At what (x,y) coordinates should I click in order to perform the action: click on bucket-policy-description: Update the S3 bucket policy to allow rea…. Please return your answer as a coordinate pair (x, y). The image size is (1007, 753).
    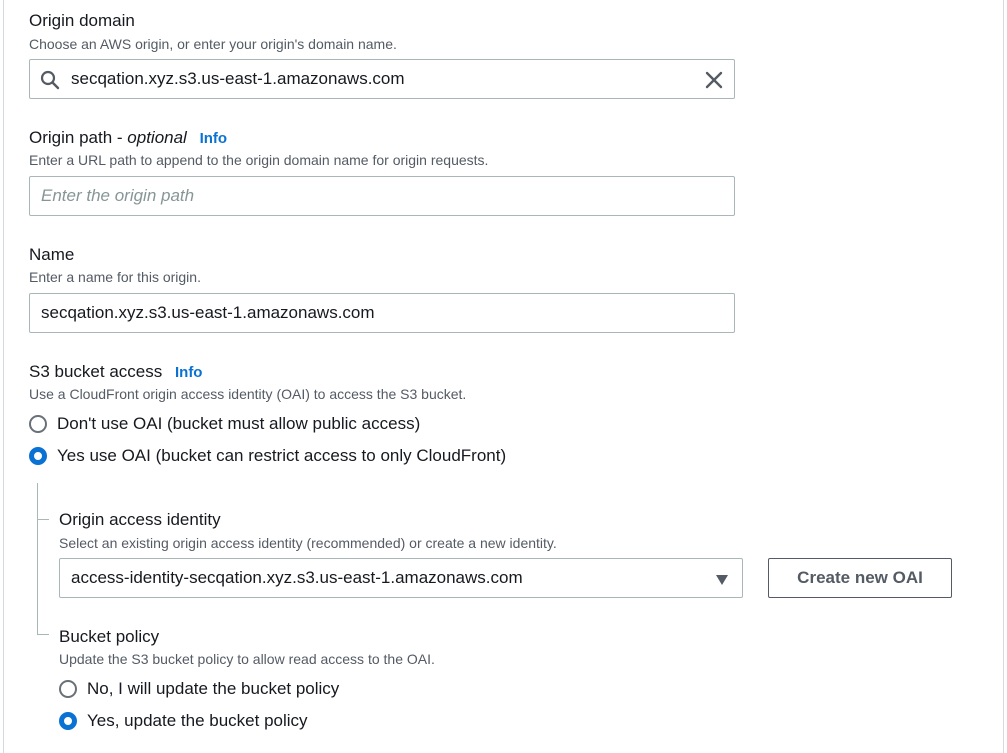
    Looking at the image, I should click on (247, 659).